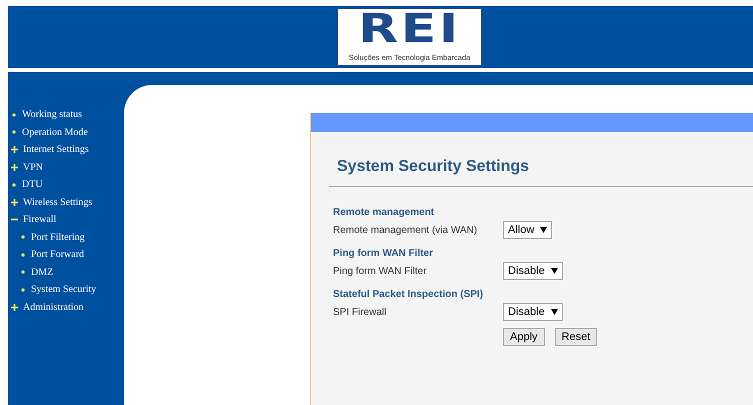 The height and width of the screenshot is (405, 753). What do you see at coordinates (380, 271) in the screenshot?
I see `field-label: Ping form WAN Filter` at bounding box center [380, 271].